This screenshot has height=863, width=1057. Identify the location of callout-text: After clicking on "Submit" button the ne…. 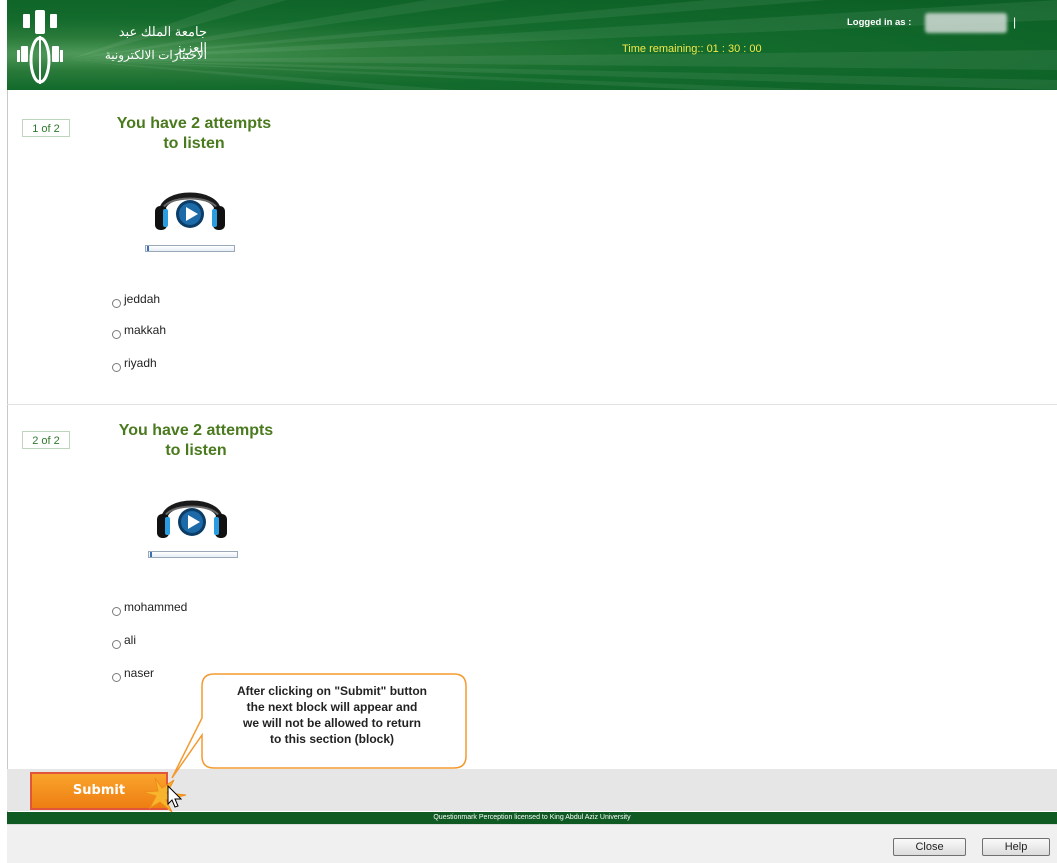
(332, 715).